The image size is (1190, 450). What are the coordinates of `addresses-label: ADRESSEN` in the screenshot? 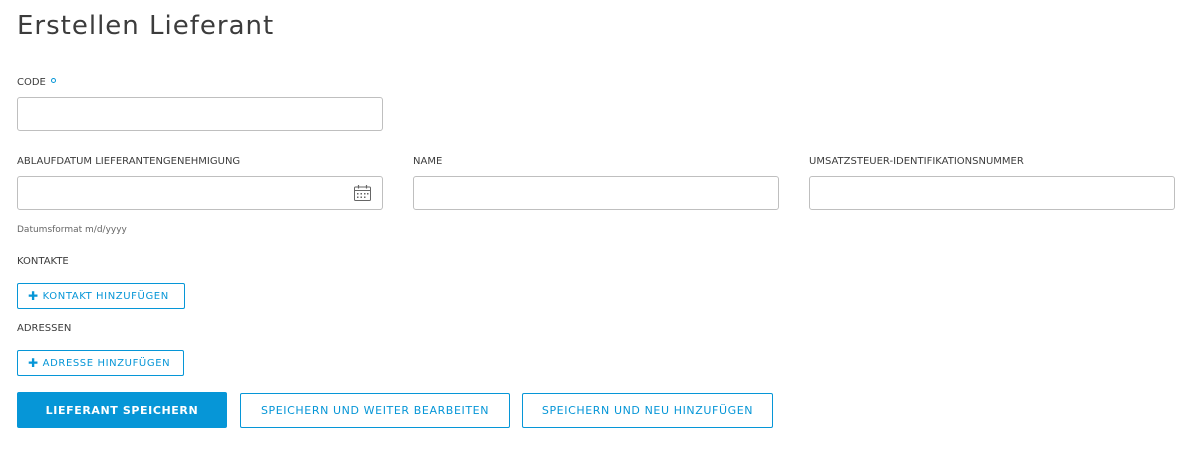 It's located at (44, 328).